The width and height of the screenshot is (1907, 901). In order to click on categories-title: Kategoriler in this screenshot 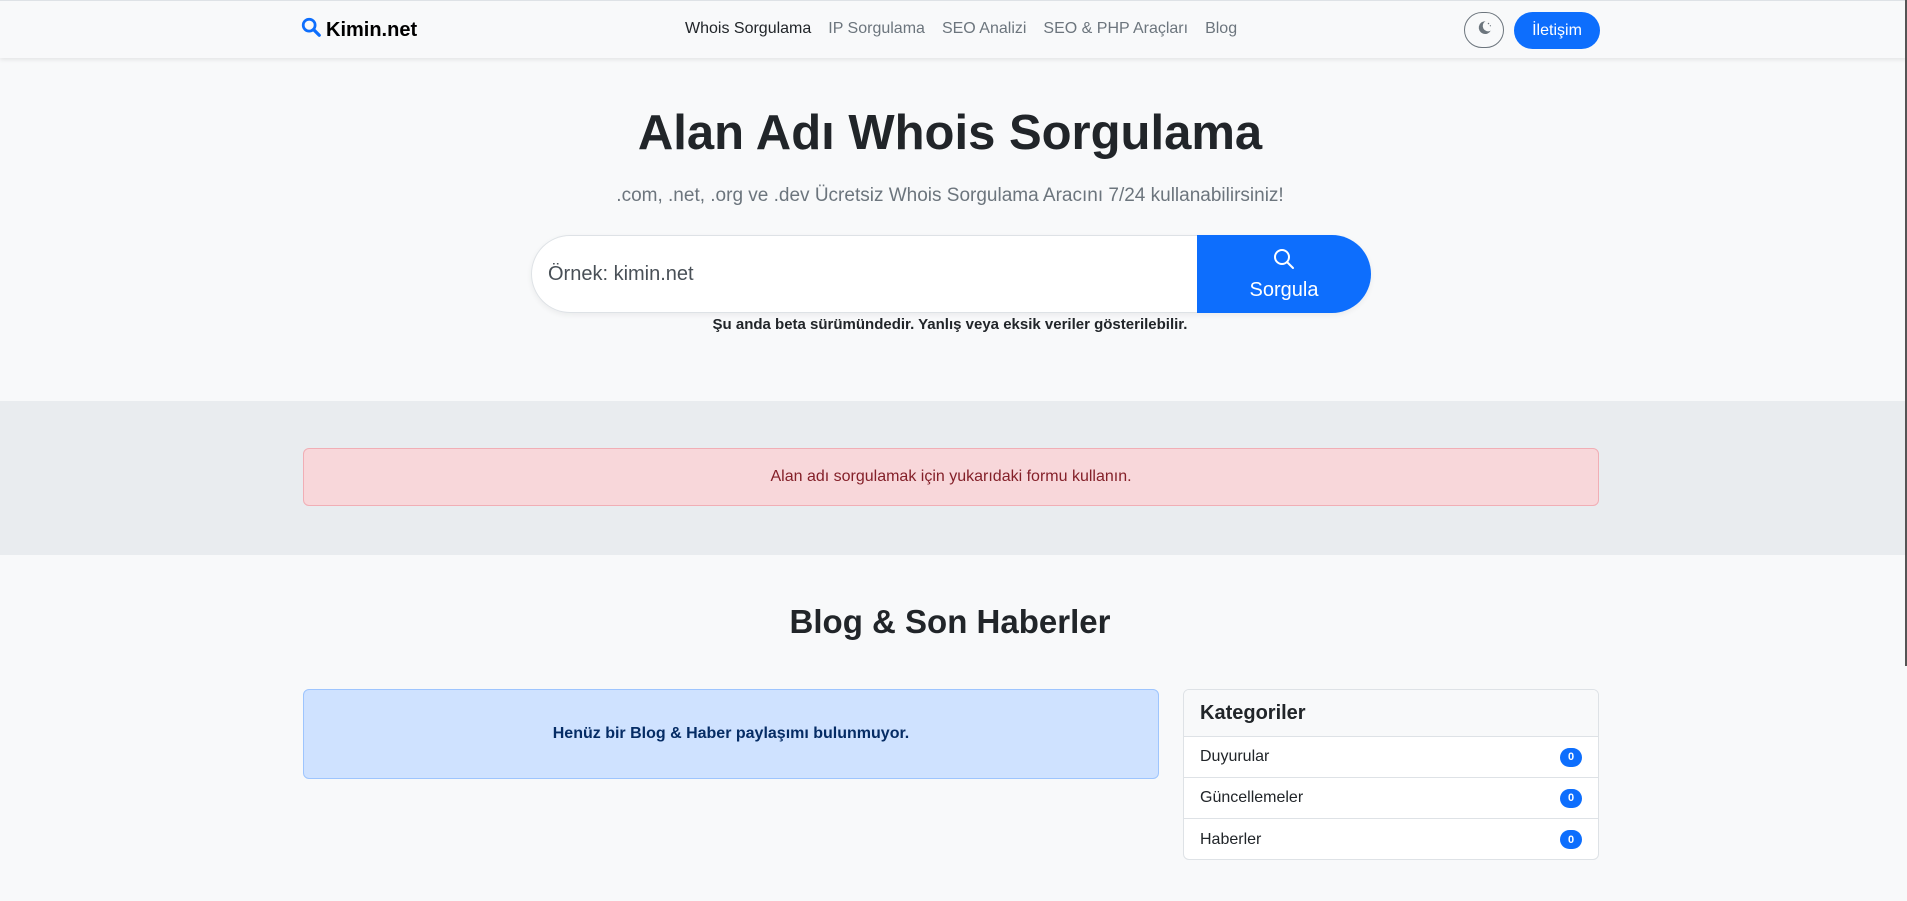, I will do `click(1391, 713)`.